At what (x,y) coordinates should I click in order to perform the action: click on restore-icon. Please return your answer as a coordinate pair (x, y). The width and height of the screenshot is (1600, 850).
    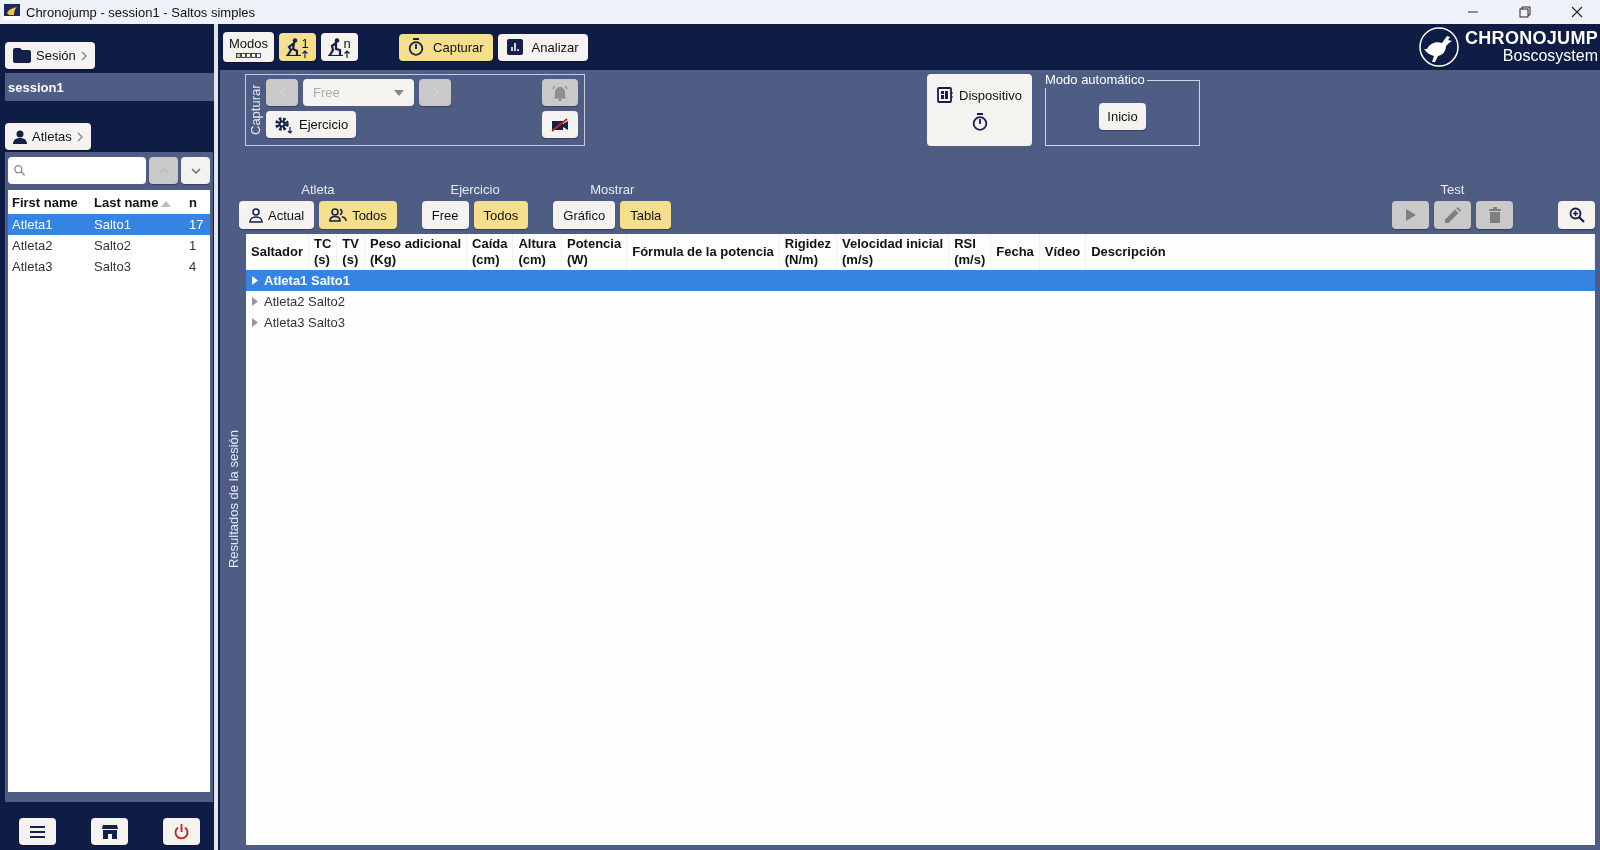
    Looking at the image, I should click on (1525, 12).